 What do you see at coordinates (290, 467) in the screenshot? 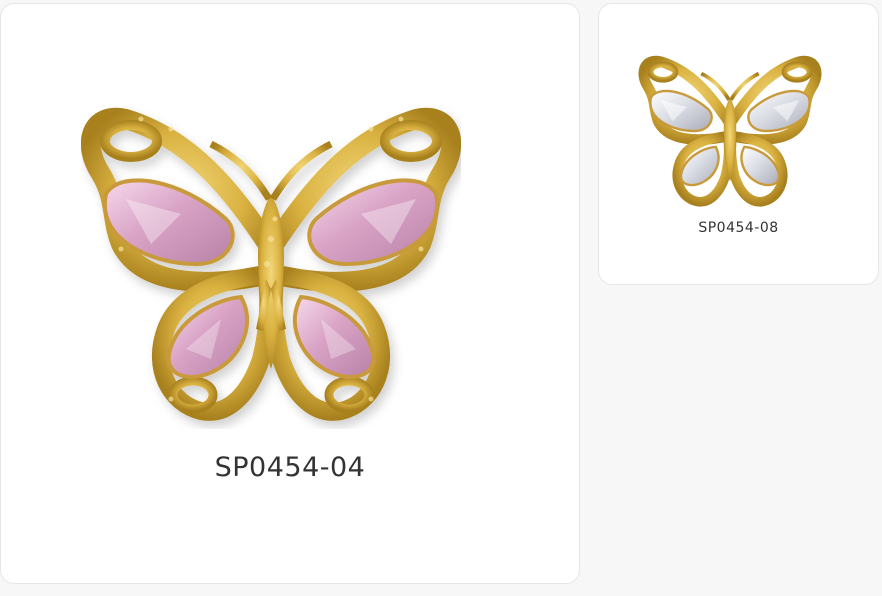
I see `product-sku-label: SP0454-04` at bounding box center [290, 467].